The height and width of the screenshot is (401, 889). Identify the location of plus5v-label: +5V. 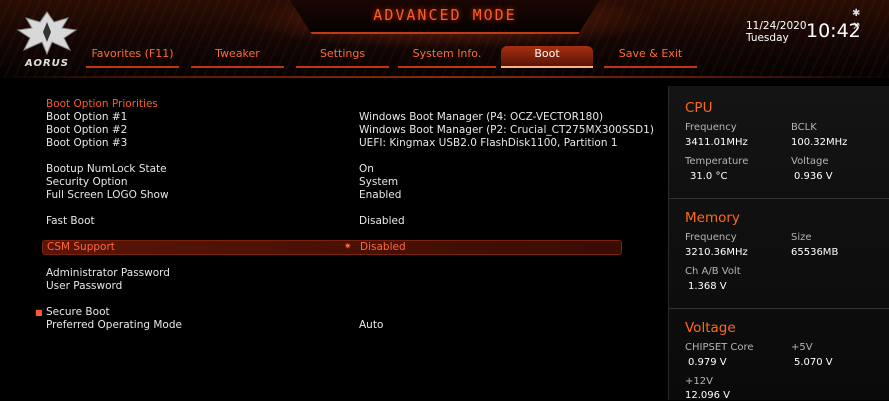
(802, 347).